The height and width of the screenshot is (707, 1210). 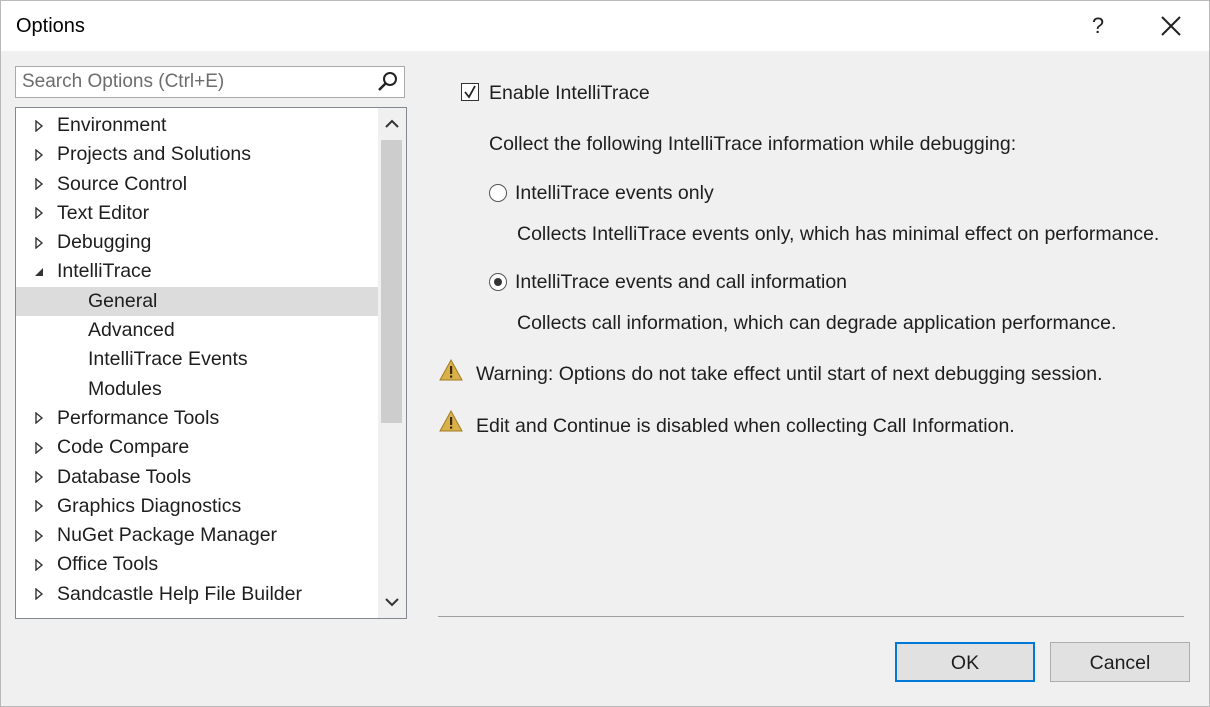 What do you see at coordinates (197, 564) in the screenshot?
I see `tree-item: Office Tools` at bounding box center [197, 564].